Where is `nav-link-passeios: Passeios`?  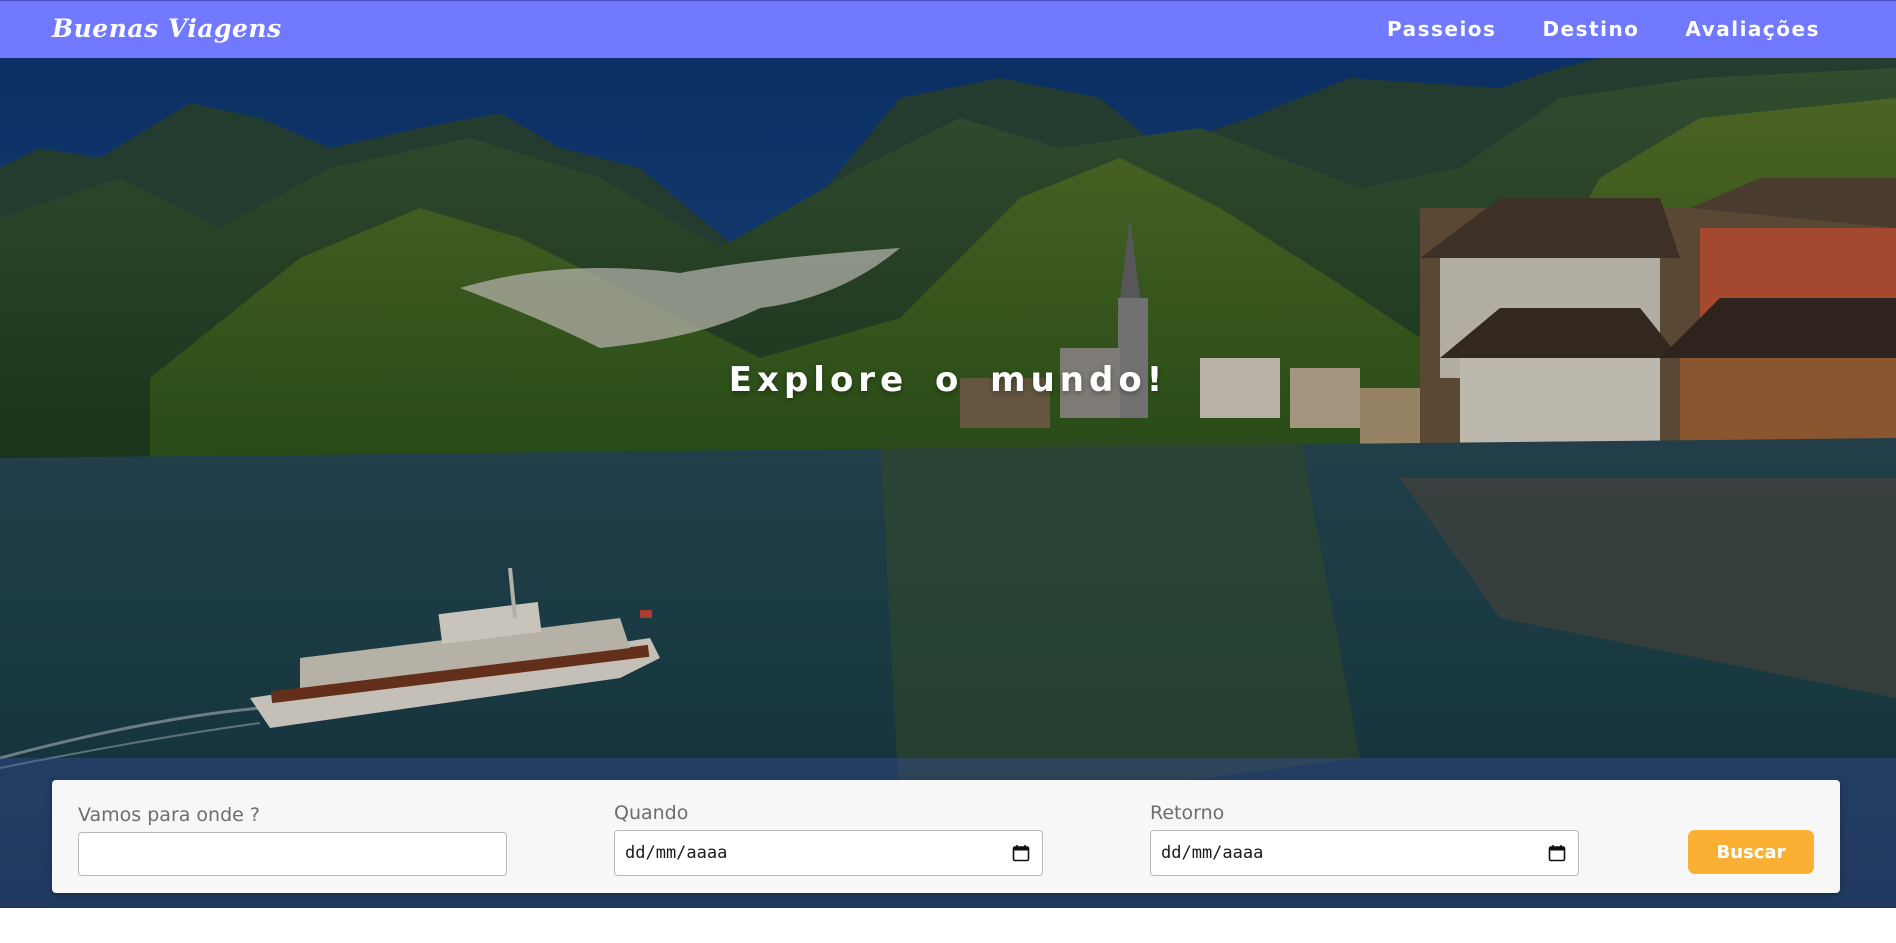
nav-link-passeios: Passeios is located at coordinates (1442, 29).